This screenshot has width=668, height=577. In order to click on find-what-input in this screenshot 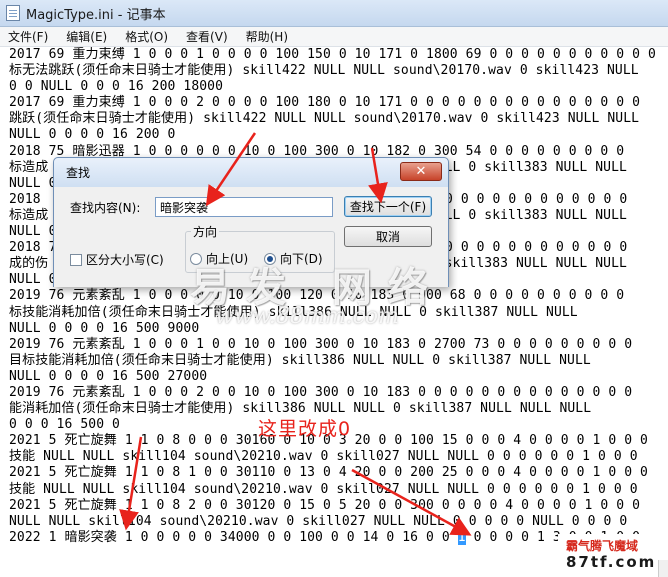, I will do `click(244, 207)`.